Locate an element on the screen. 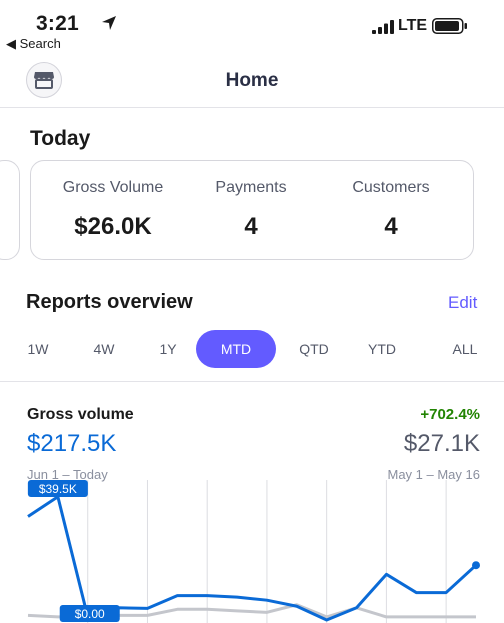  location-arrow-icon is located at coordinates (109, 23).